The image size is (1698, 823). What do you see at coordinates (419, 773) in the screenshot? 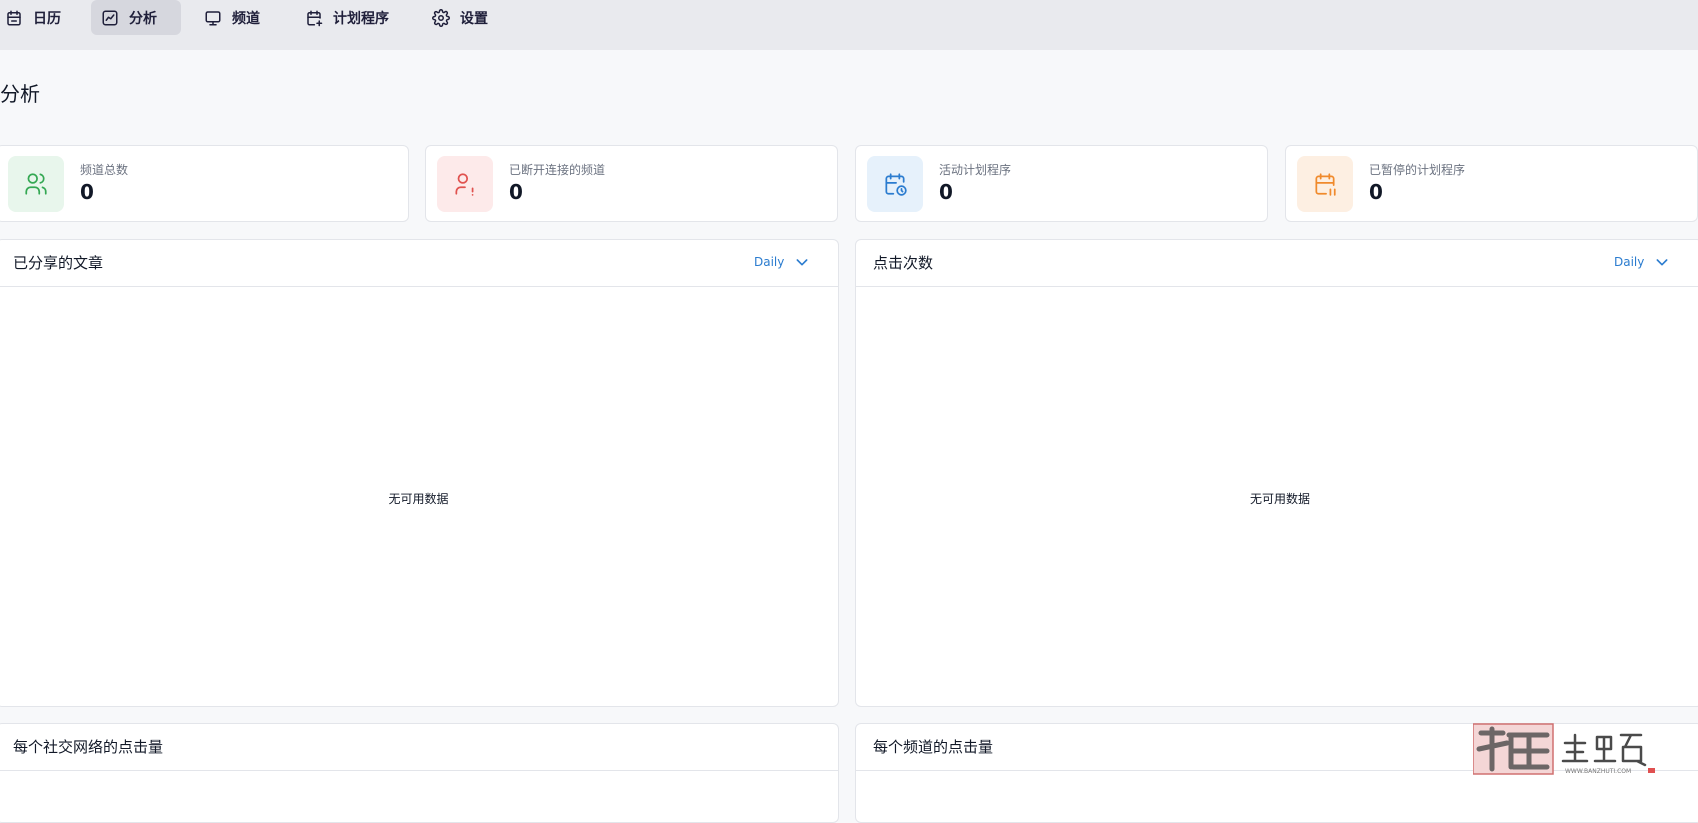
I see `panel-clicks-per-network: 每个社交网络的点击量` at bounding box center [419, 773].